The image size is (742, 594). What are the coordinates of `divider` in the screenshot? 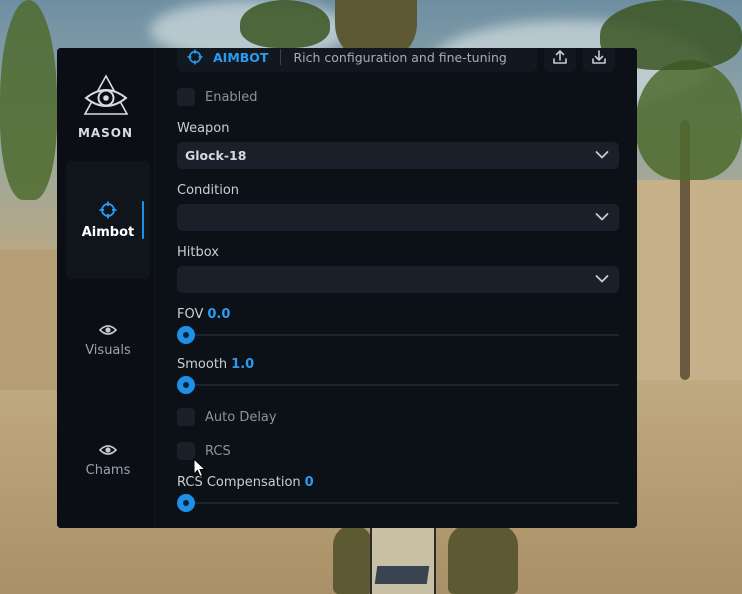 It's located at (281, 57).